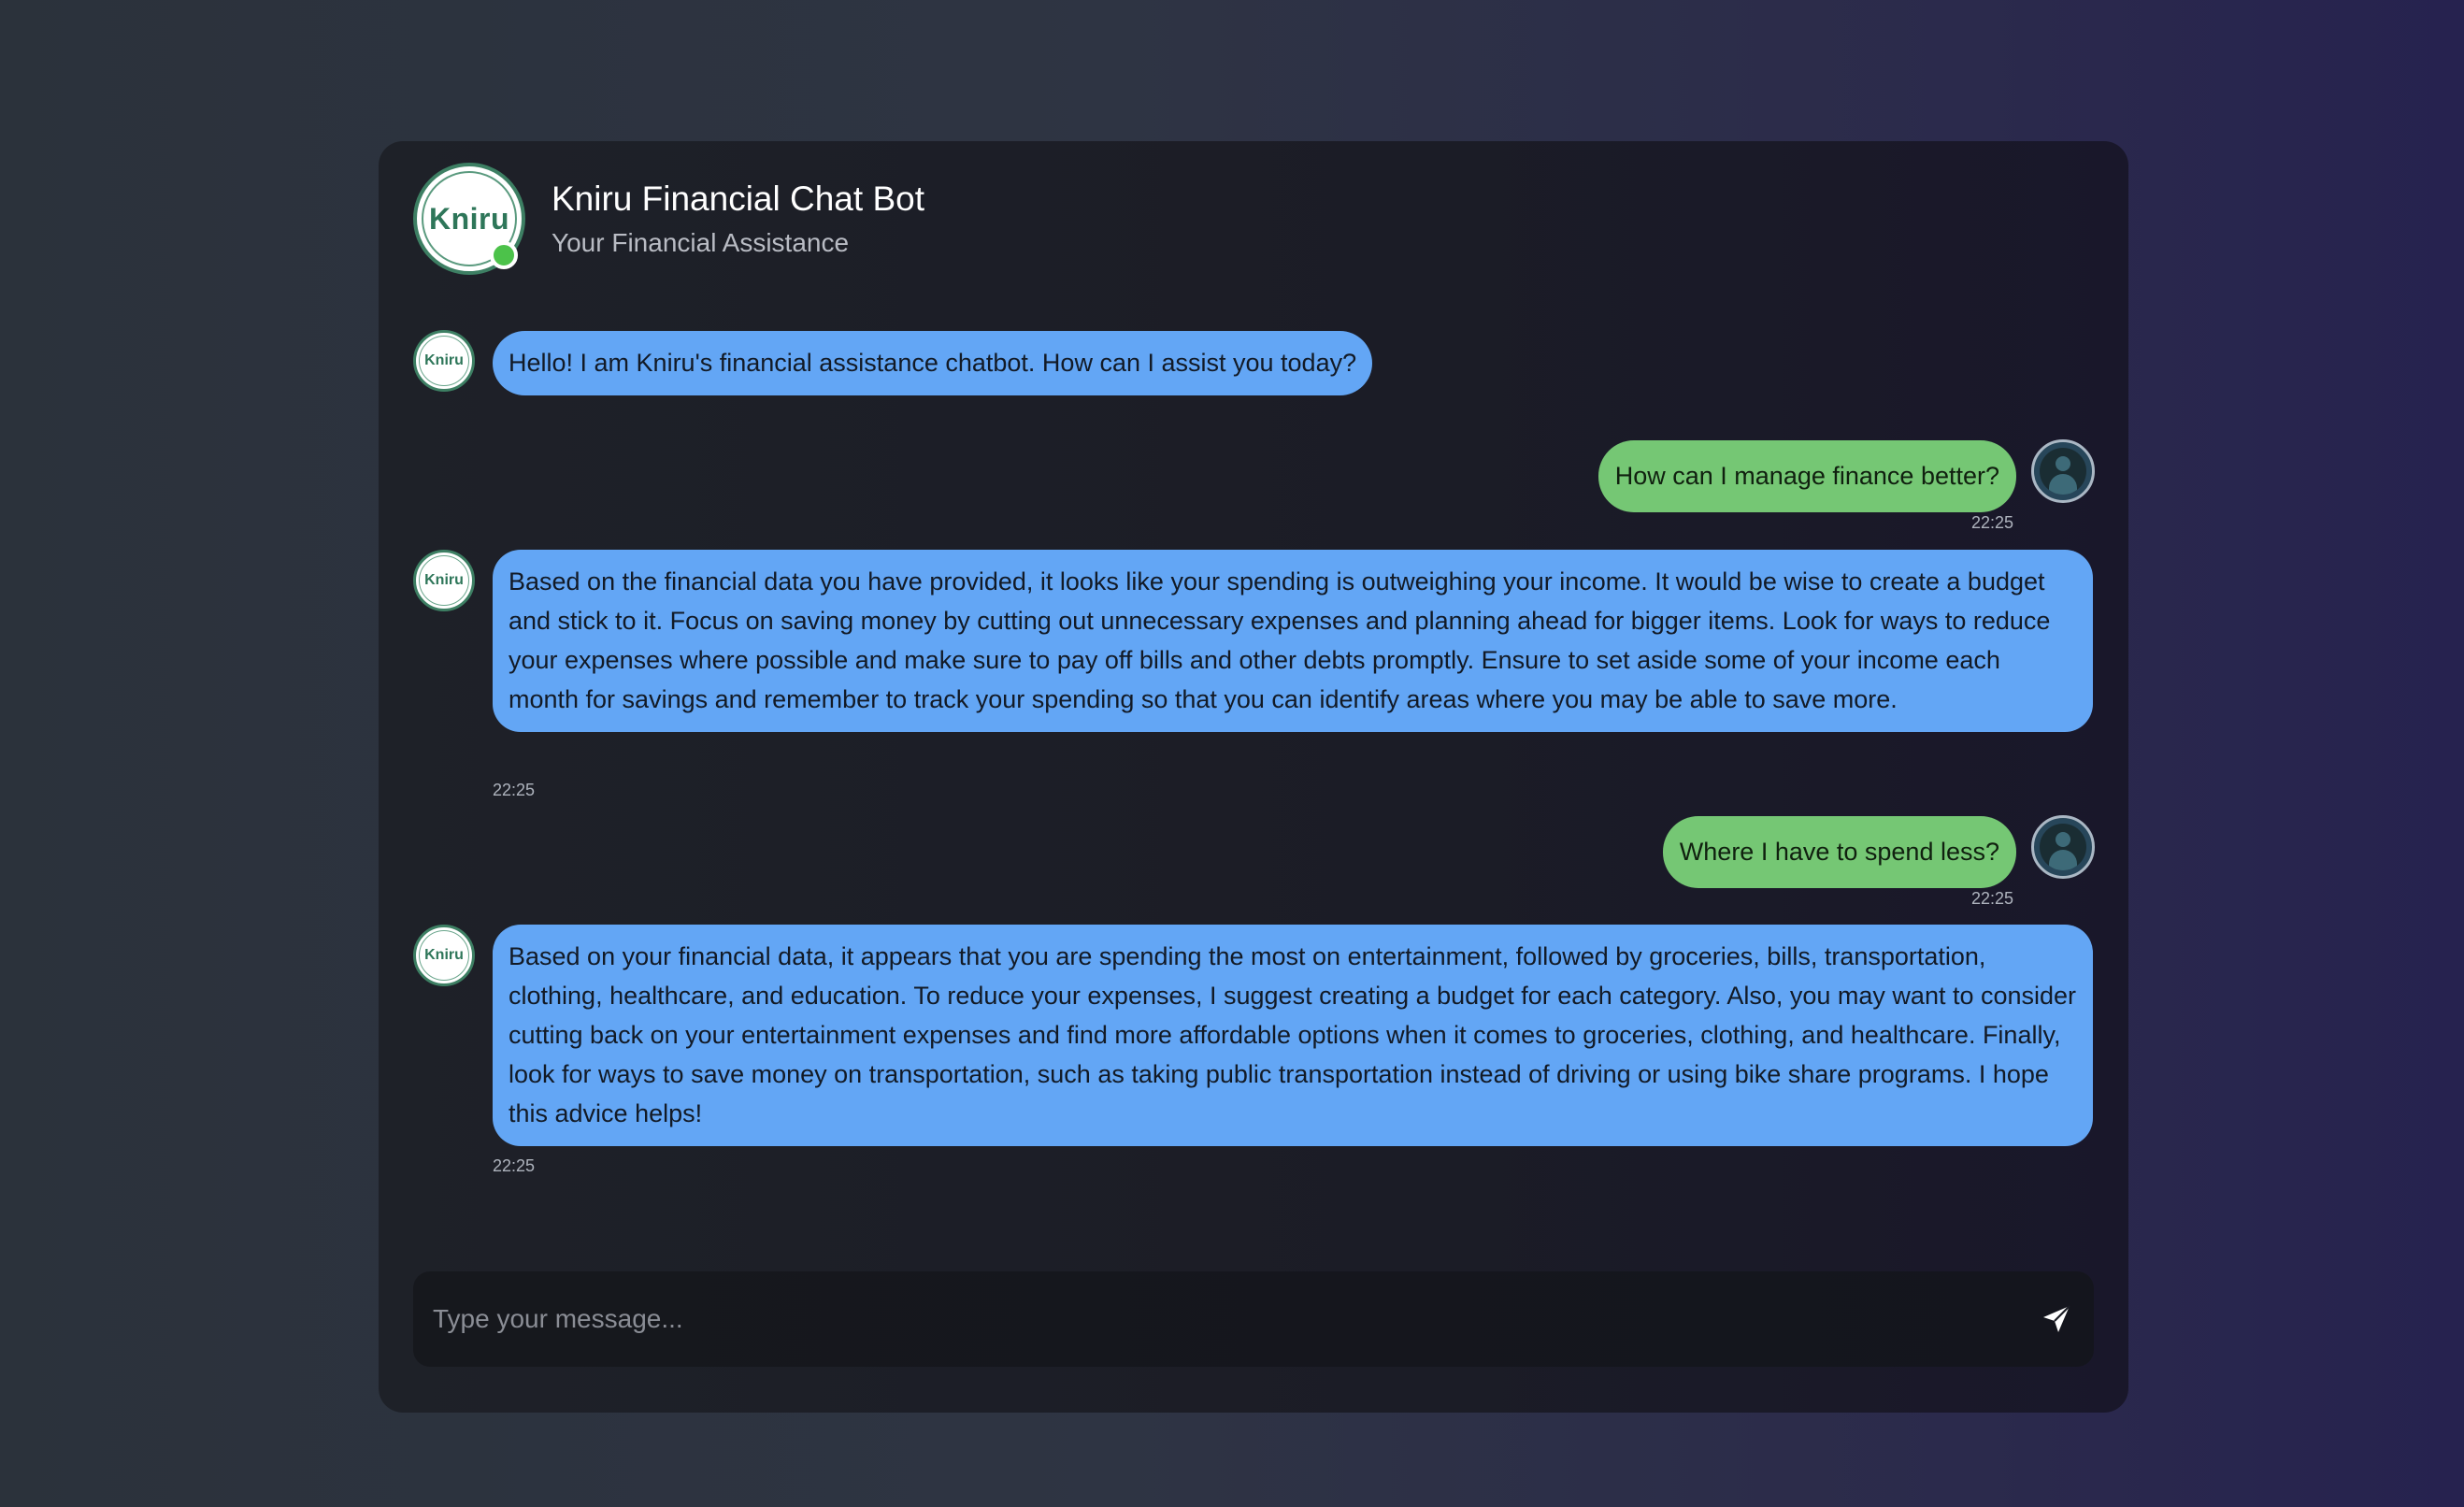 The height and width of the screenshot is (1507, 2464). I want to click on user-message: Where I have to spend less?, so click(1839, 852).